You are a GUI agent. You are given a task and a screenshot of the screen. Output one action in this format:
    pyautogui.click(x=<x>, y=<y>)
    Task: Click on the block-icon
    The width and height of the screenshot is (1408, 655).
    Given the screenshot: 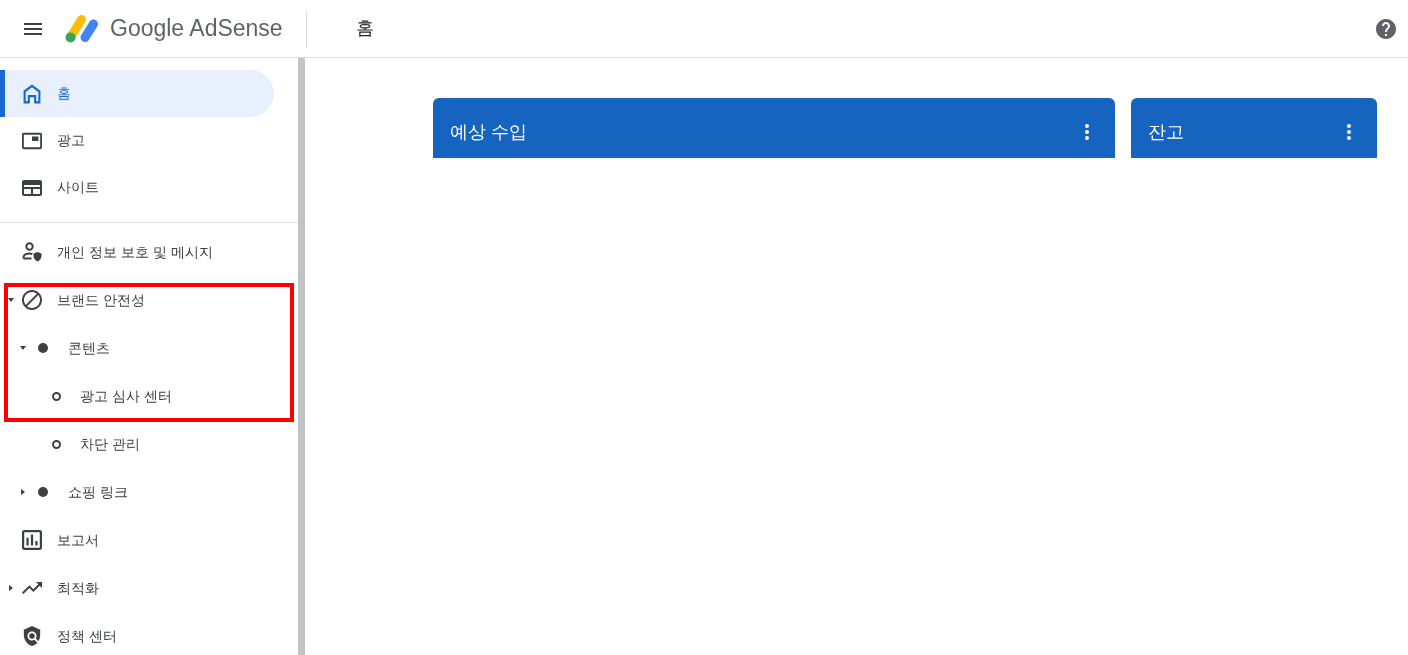 What is the action you would take?
    pyautogui.click(x=32, y=300)
    